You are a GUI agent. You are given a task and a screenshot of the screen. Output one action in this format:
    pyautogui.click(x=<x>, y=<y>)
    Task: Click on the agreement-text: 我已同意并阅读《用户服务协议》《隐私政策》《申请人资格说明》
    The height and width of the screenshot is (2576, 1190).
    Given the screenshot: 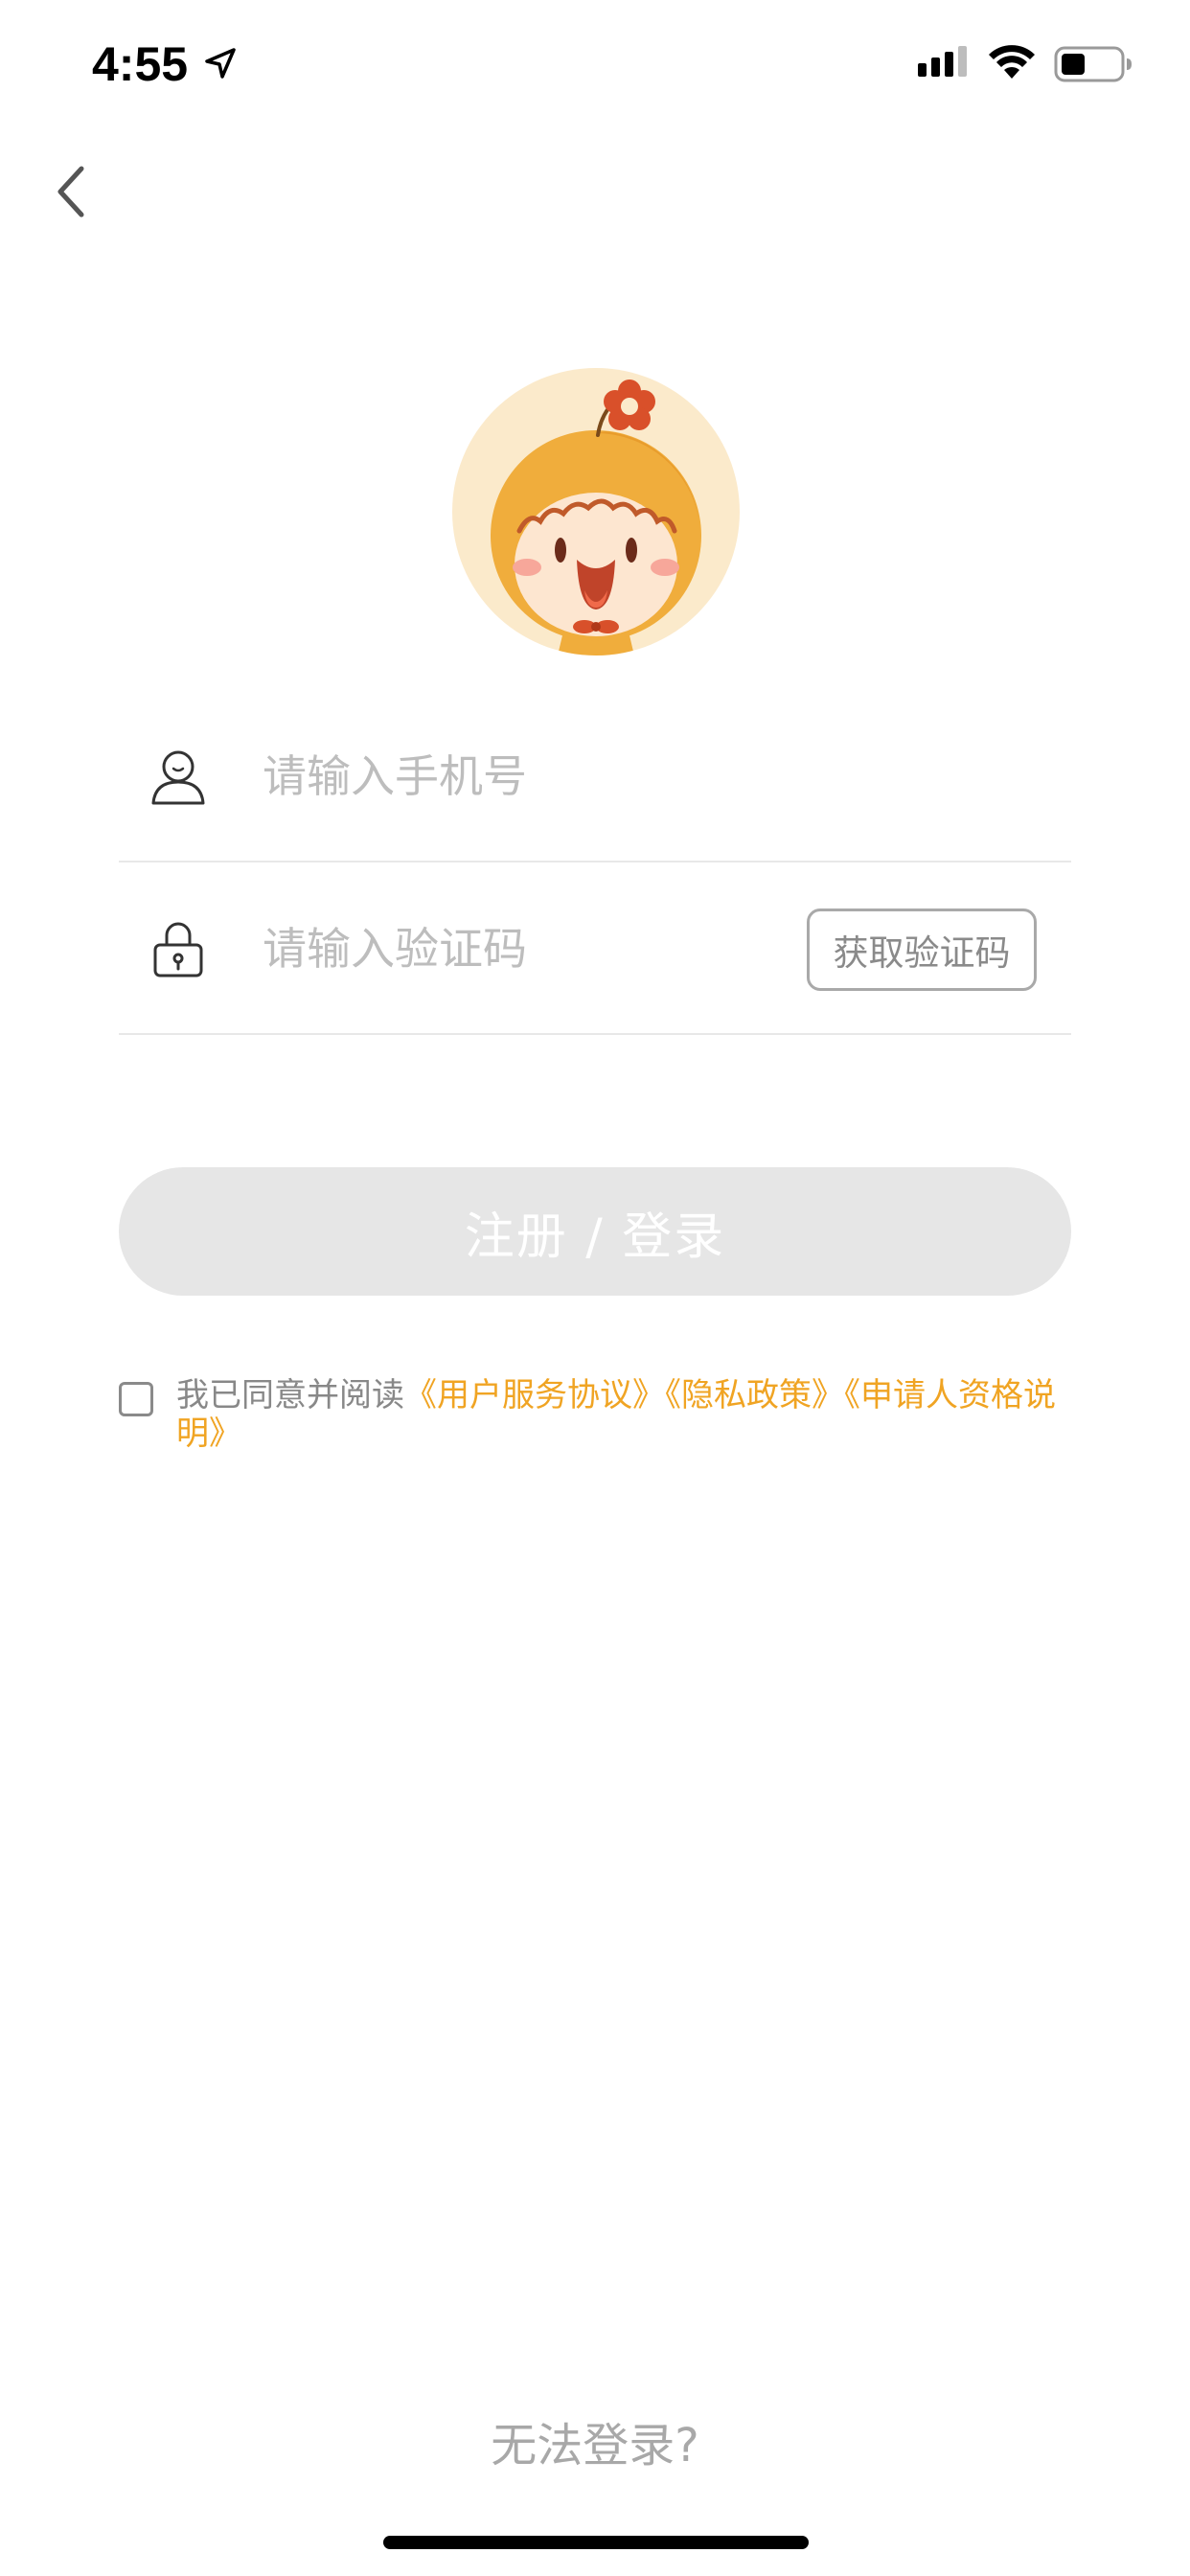 What is the action you would take?
    pyautogui.click(x=626, y=1414)
    